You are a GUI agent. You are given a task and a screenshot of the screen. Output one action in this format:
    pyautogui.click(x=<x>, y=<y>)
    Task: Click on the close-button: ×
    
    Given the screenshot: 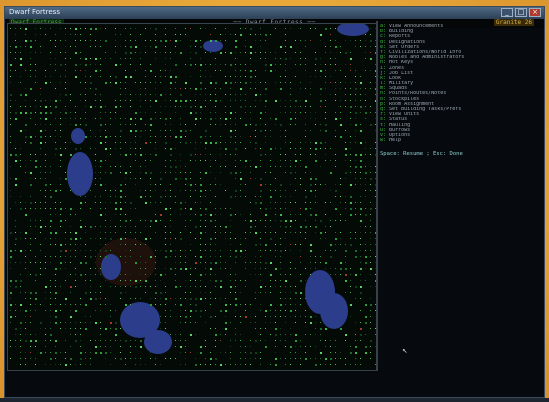 What is the action you would take?
    pyautogui.click(x=535, y=12)
    